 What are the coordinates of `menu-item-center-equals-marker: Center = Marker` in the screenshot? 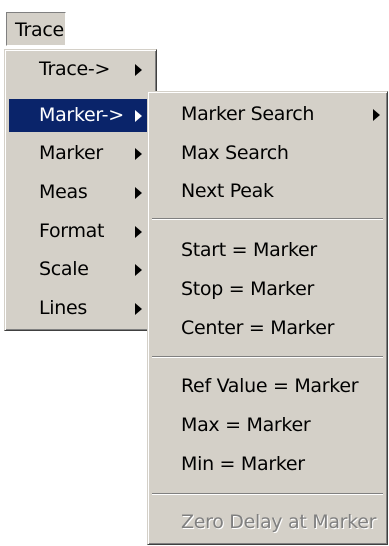 It's located at (267, 328).